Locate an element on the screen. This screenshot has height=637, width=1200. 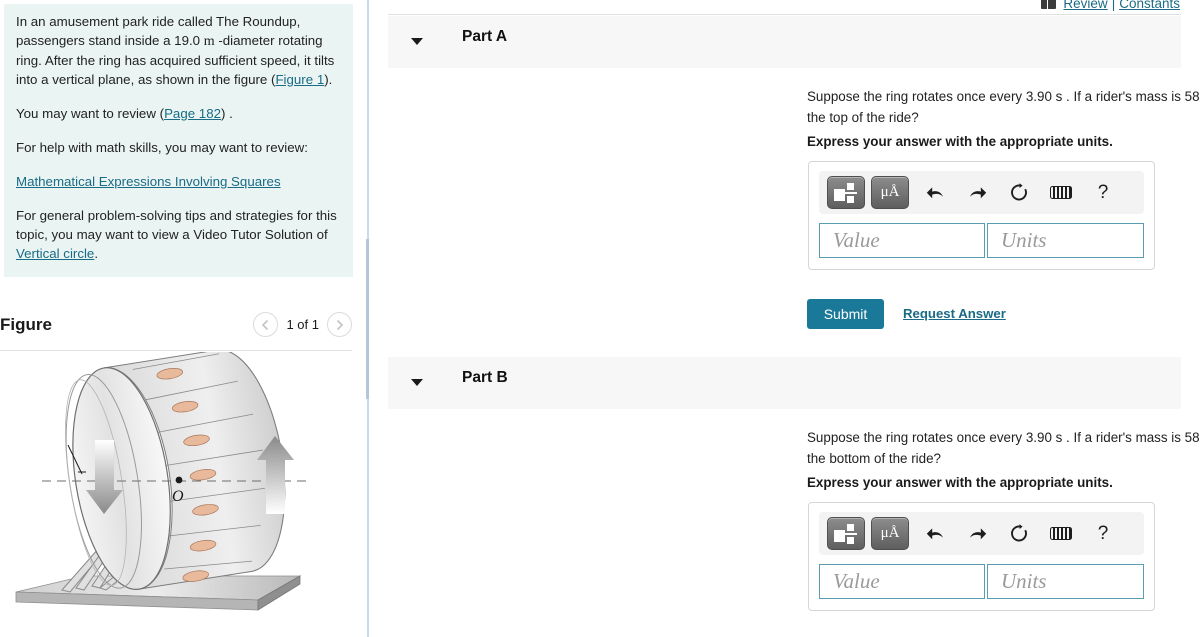
part-b-help-button: ? is located at coordinates (1103, 533).